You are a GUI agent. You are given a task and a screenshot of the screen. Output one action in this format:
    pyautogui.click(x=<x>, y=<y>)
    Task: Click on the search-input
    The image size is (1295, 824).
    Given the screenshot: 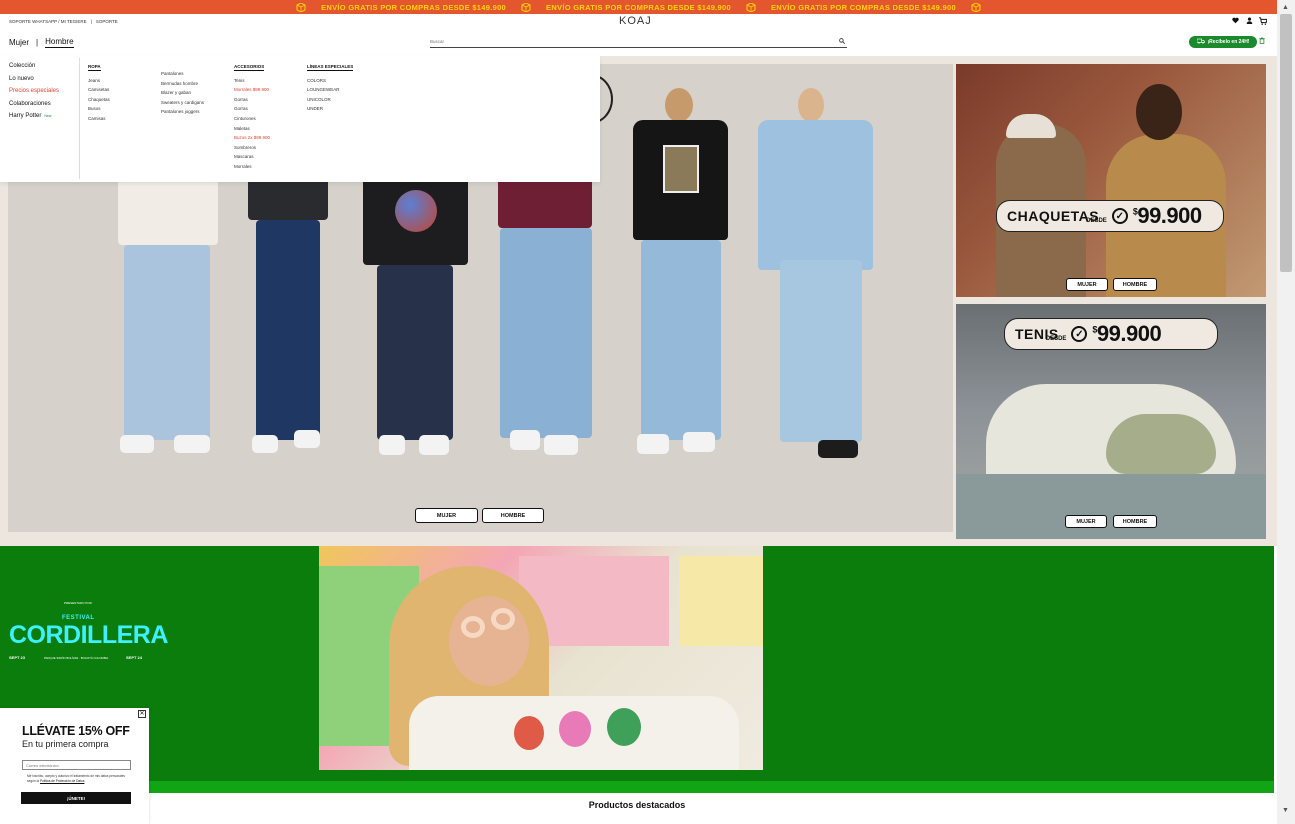 What is the action you would take?
    pyautogui.click(x=630, y=41)
    